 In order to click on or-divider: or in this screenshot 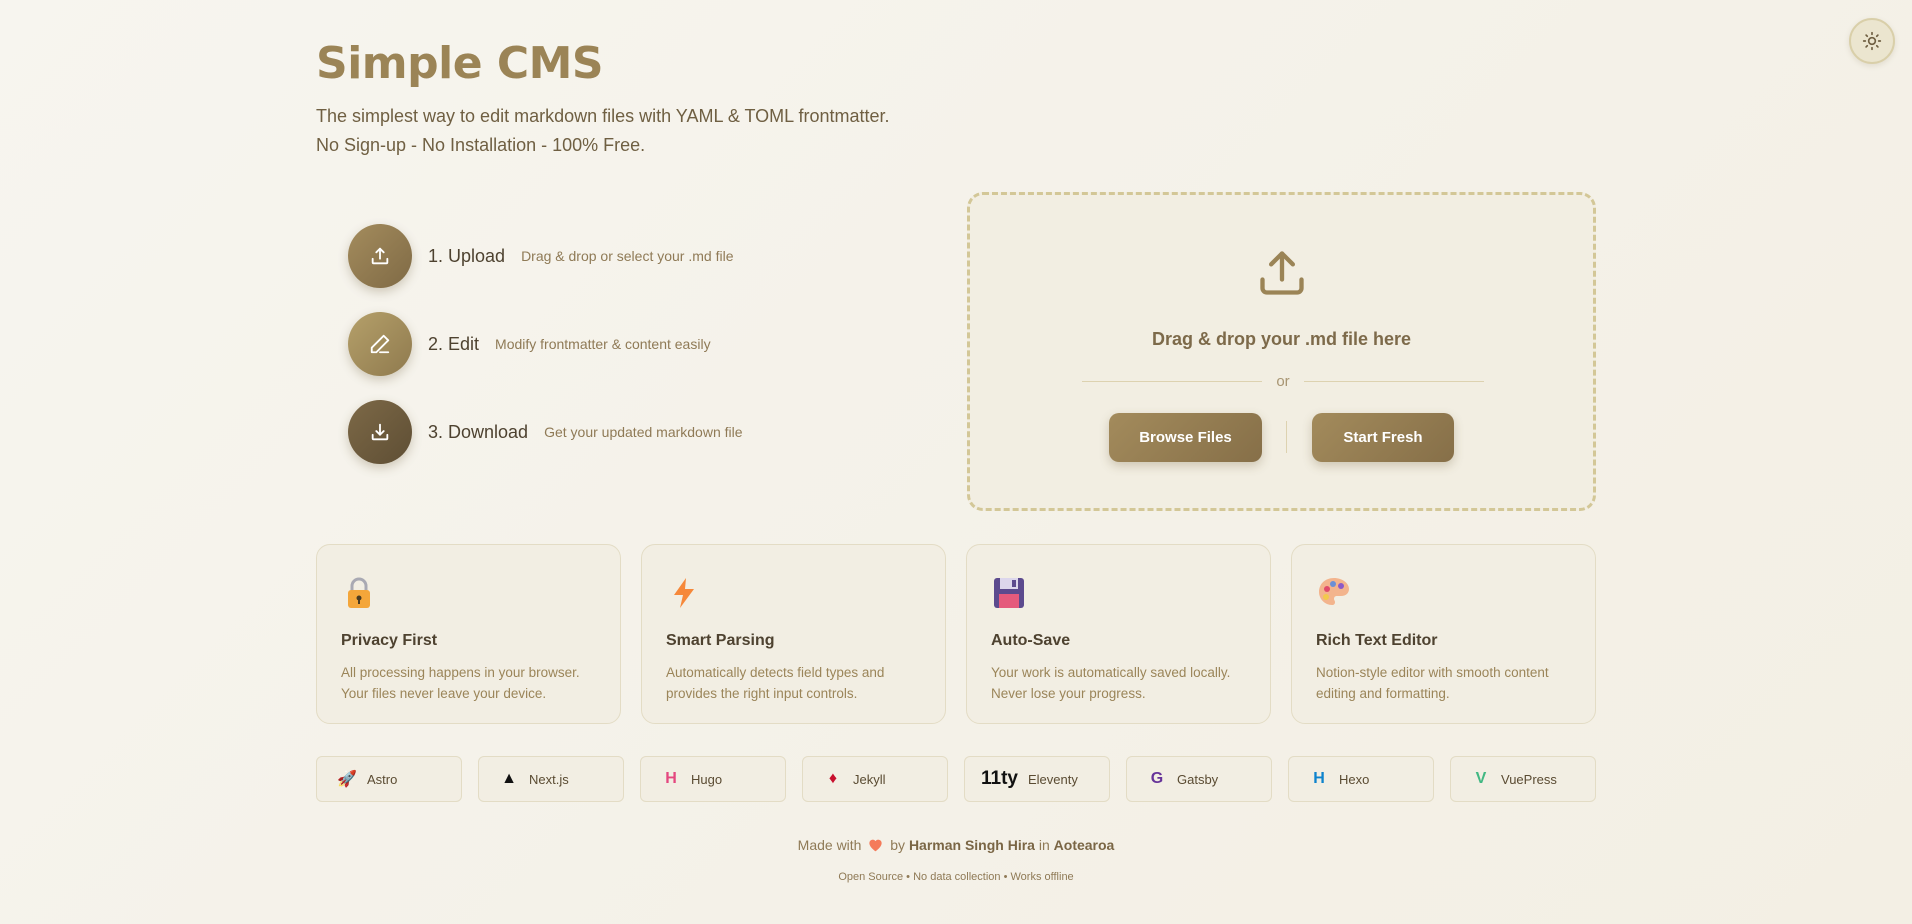, I will do `click(1283, 381)`.